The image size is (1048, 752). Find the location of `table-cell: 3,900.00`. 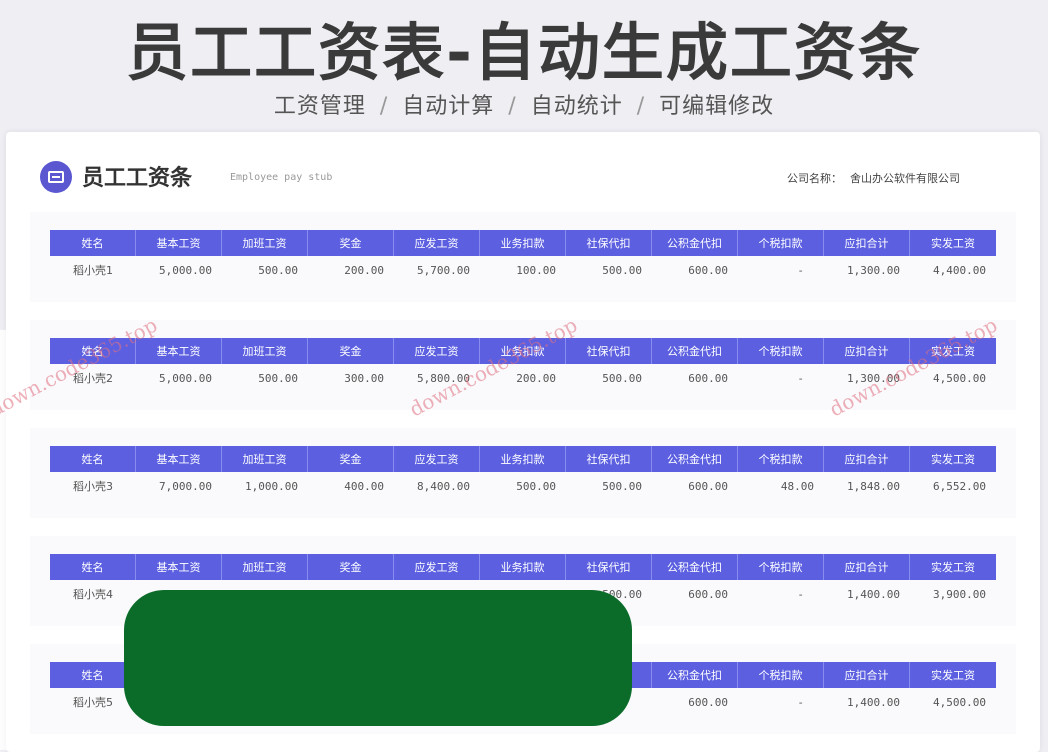

table-cell: 3,900.00 is located at coordinates (959, 594).